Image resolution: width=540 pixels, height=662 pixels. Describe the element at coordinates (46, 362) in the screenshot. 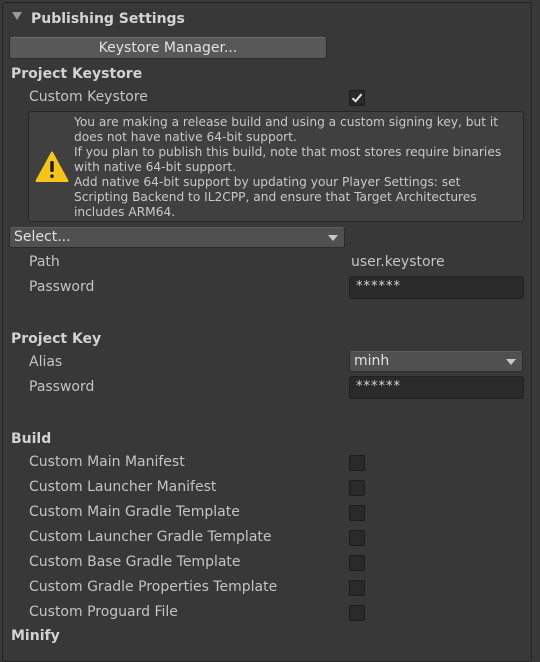

I see `alias-label: Alias` at that location.